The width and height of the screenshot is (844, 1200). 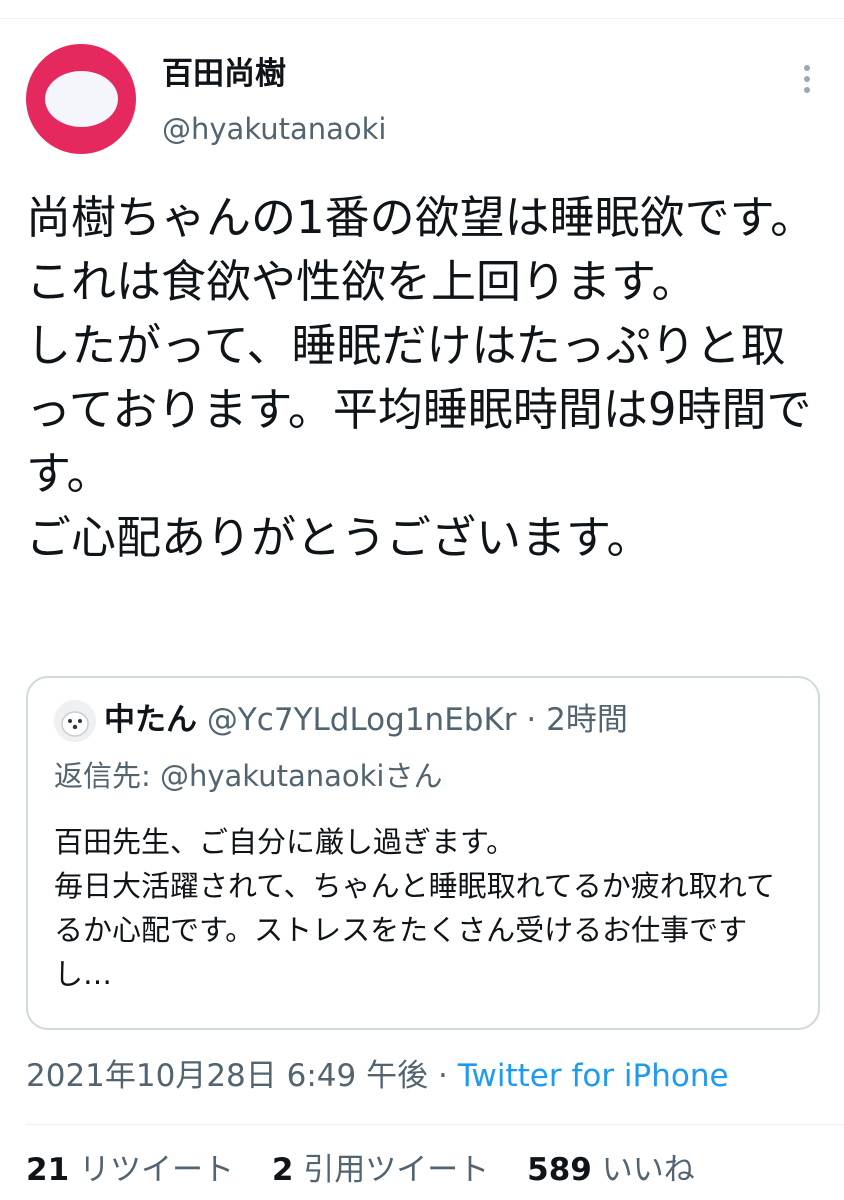 What do you see at coordinates (274, 129) in the screenshot?
I see `author-handle: @hyakutanaoki` at bounding box center [274, 129].